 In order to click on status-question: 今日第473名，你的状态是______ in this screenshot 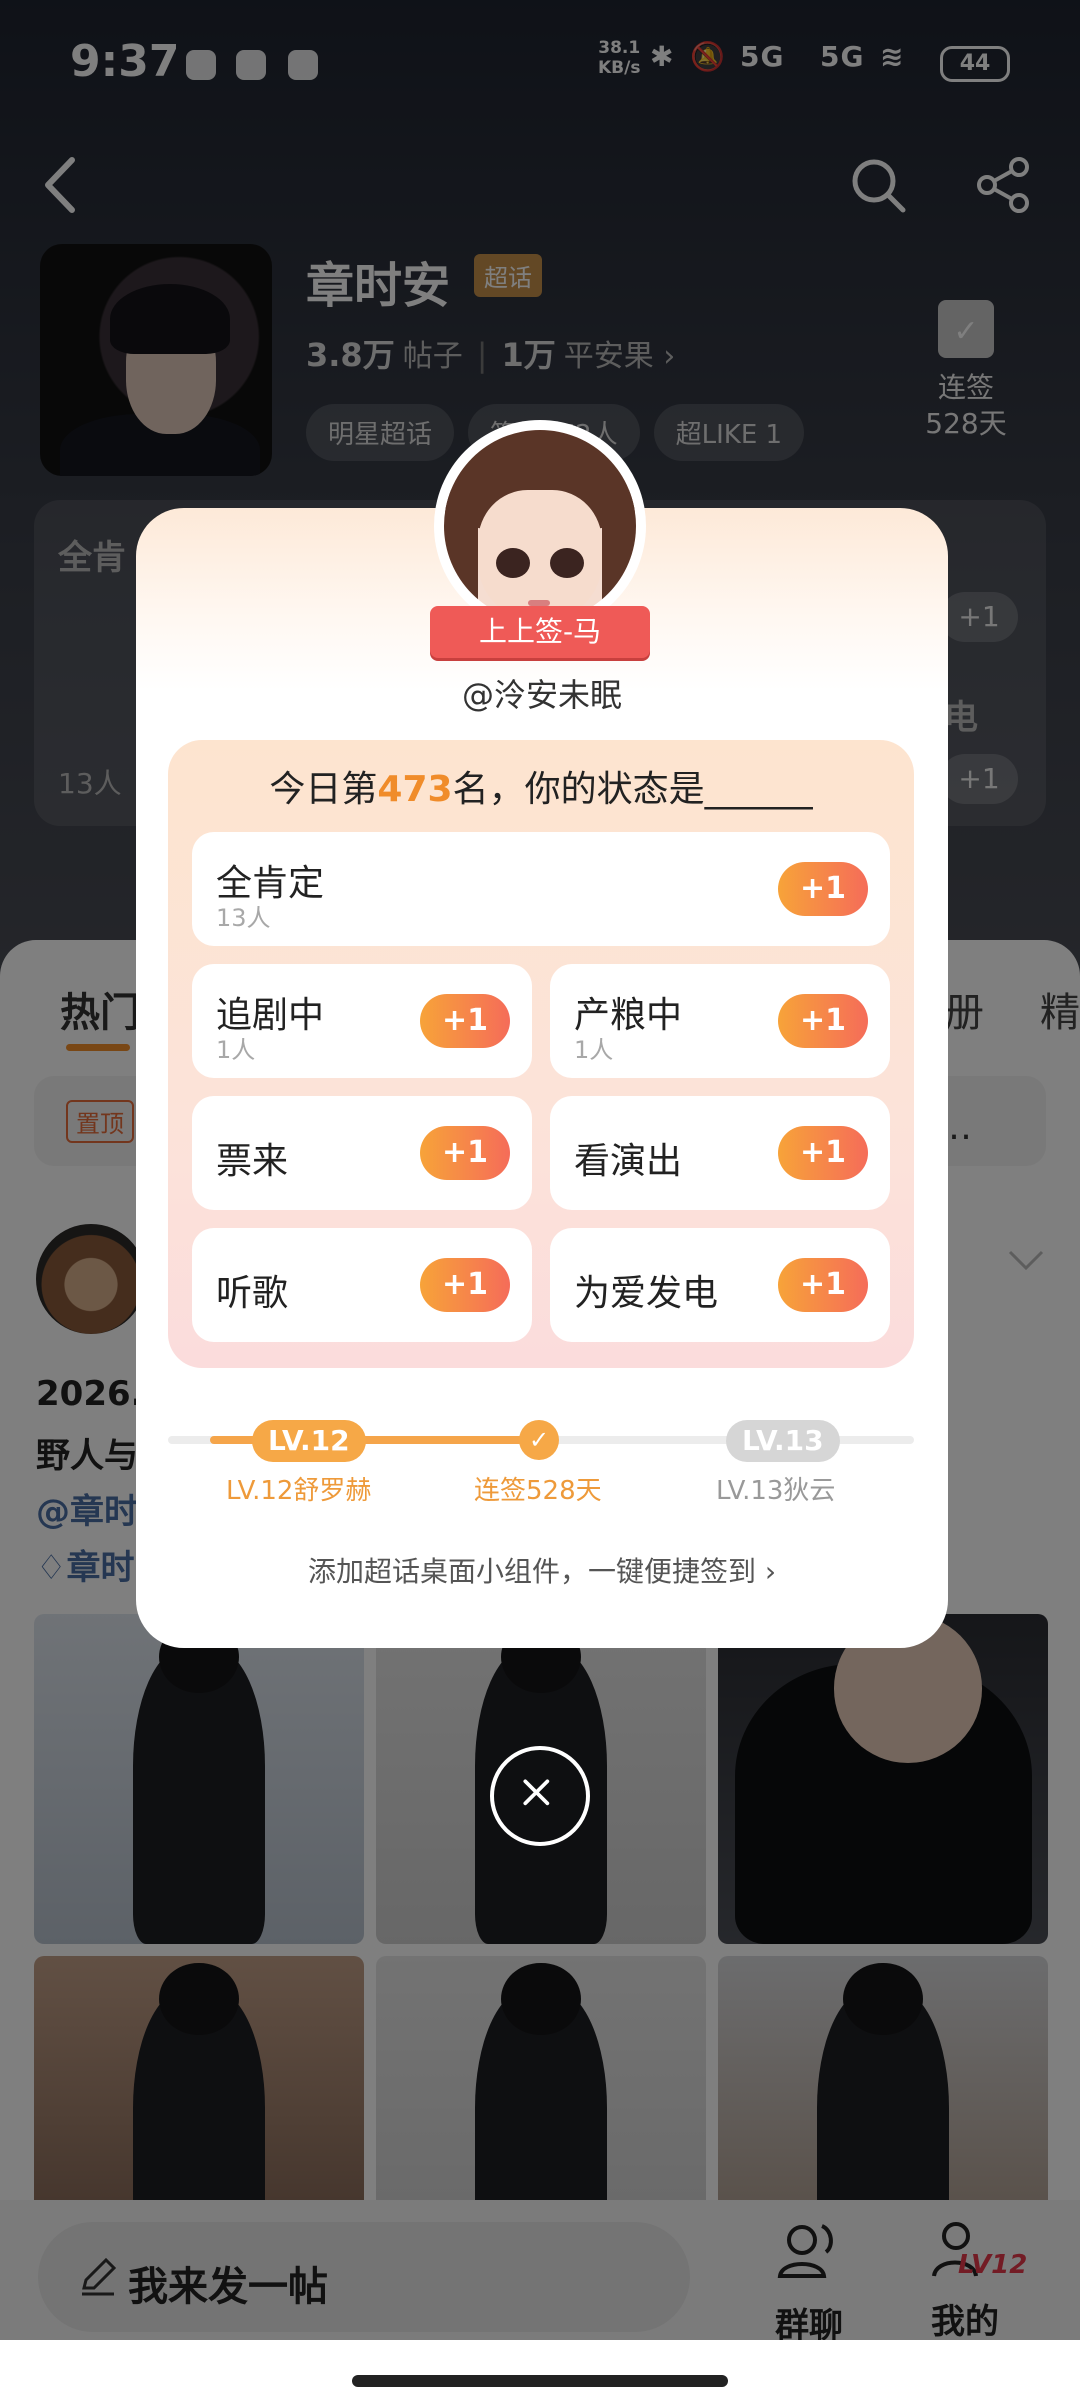, I will do `click(541, 789)`.